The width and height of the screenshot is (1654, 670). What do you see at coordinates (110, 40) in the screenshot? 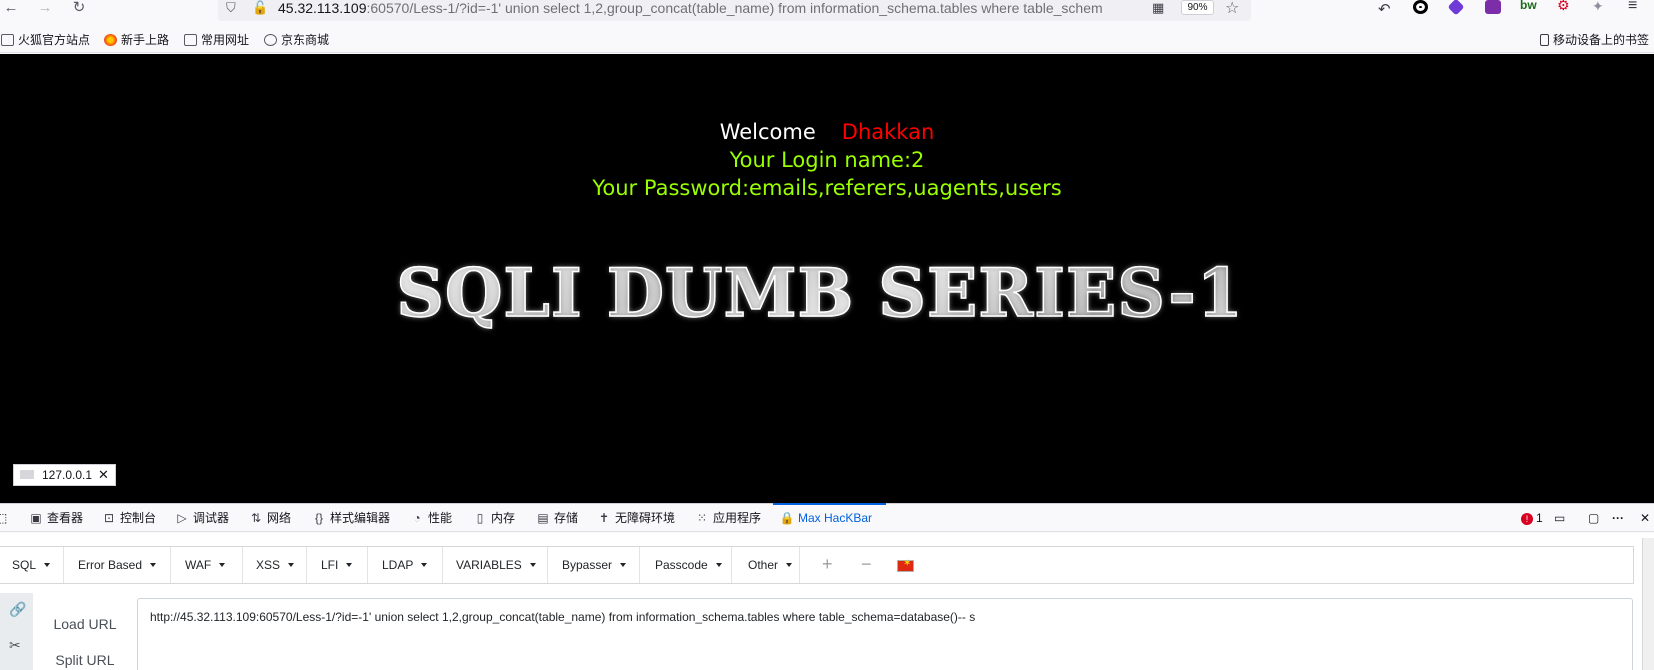
I see `firefox-logo-icon` at bounding box center [110, 40].